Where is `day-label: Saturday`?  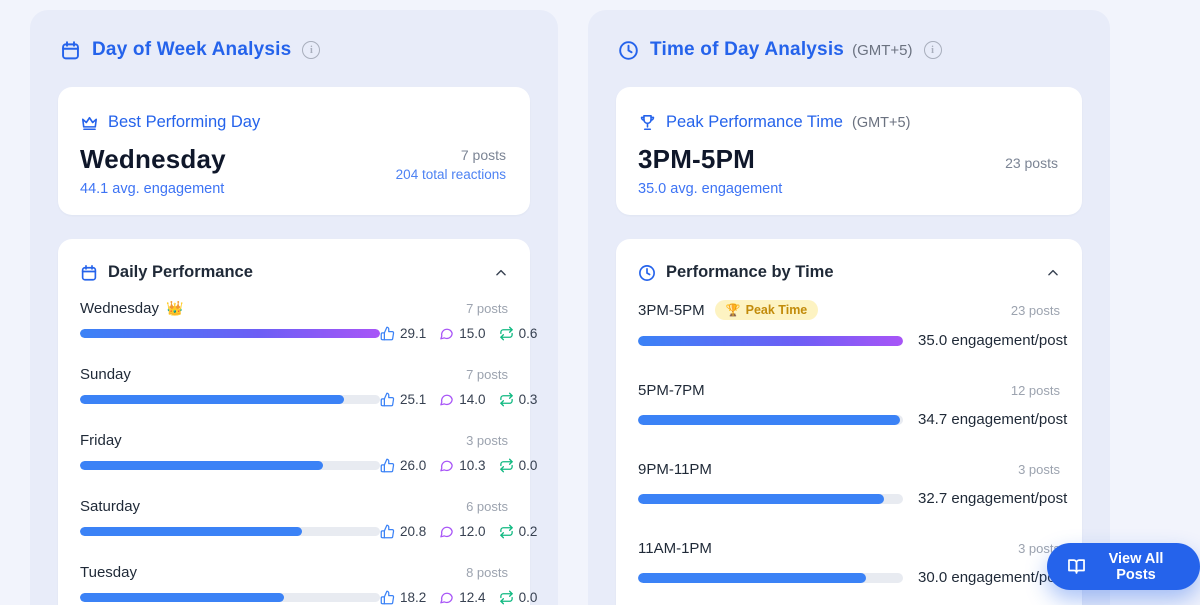 day-label: Saturday is located at coordinates (110, 506).